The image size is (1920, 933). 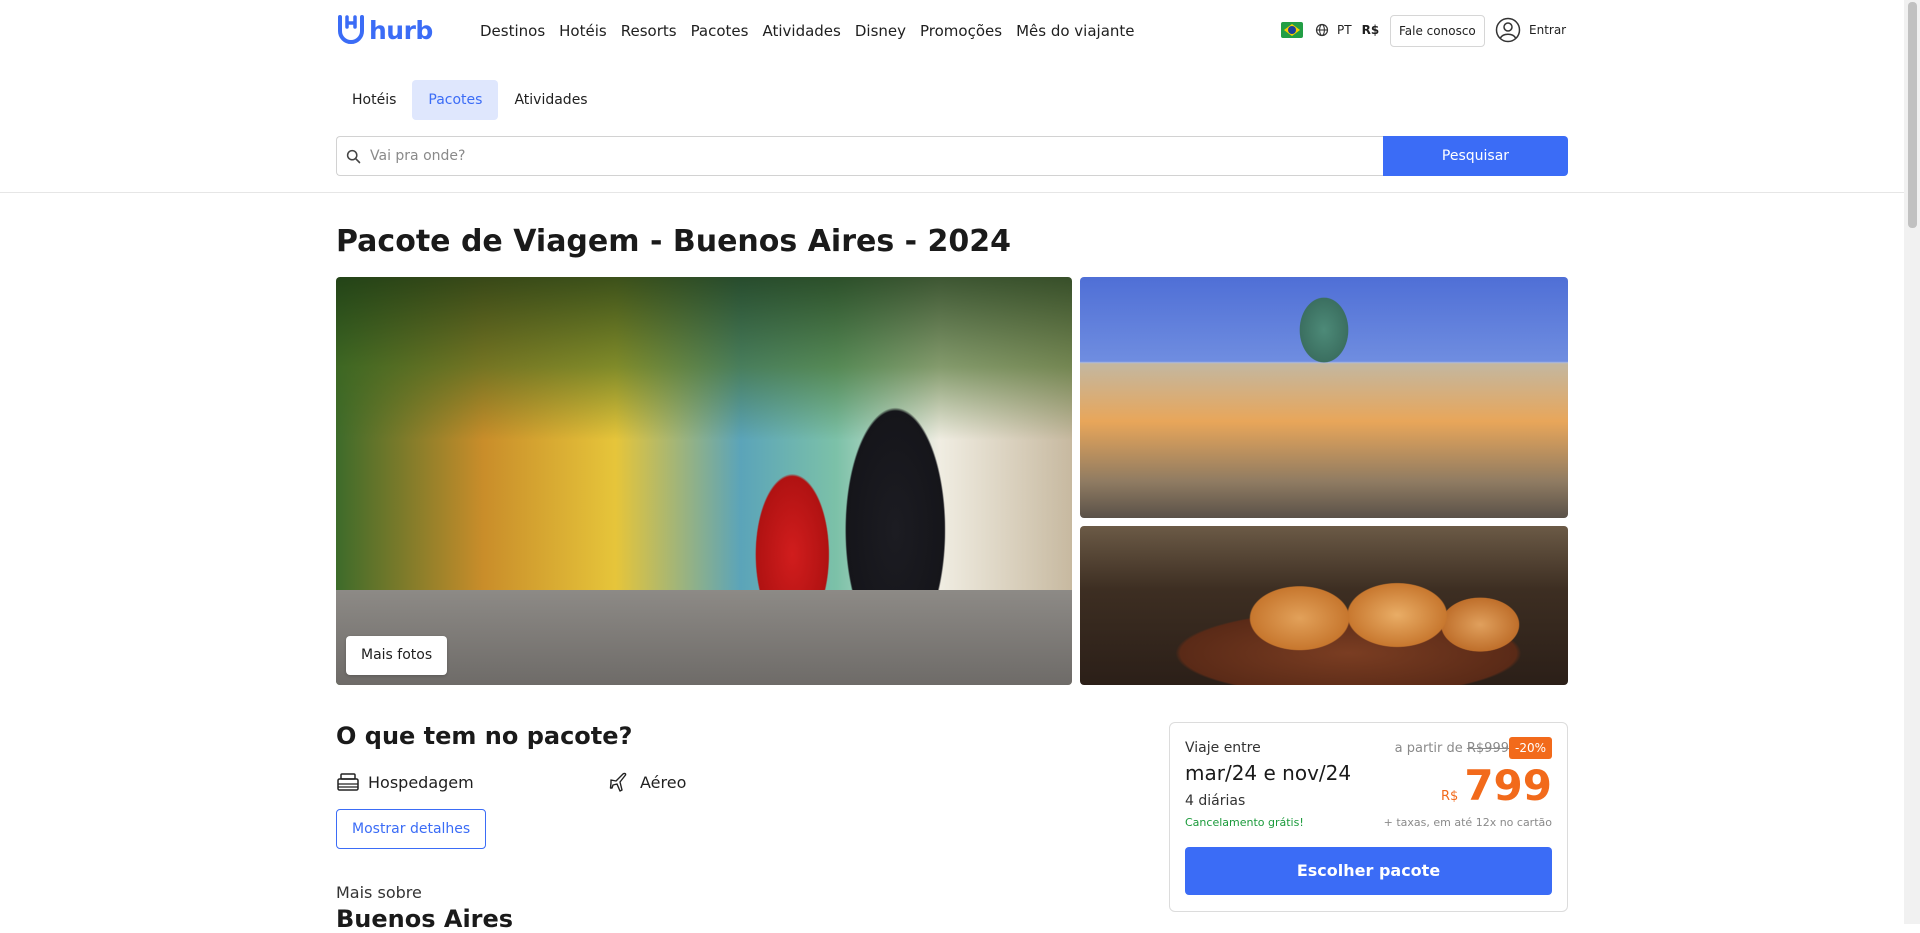 What do you see at coordinates (1912, 115) in the screenshot?
I see `scrollbar-thumb` at bounding box center [1912, 115].